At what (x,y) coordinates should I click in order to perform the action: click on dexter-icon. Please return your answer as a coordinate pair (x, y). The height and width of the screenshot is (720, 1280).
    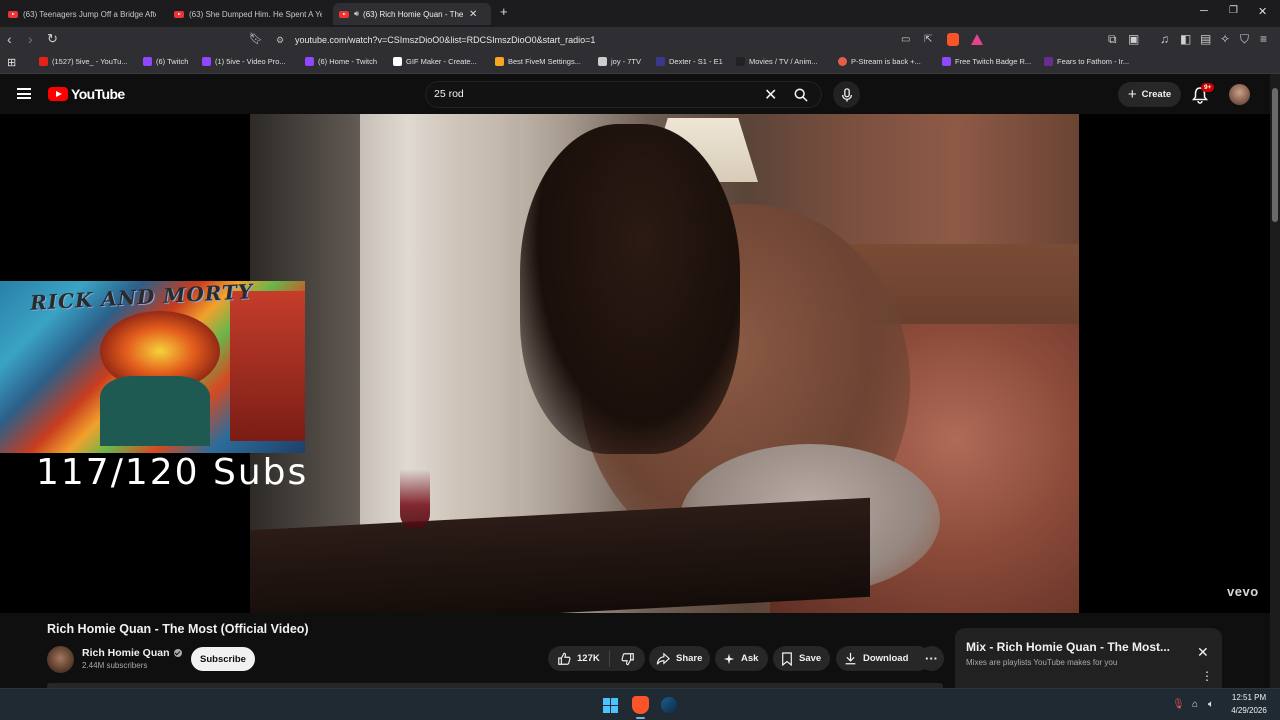
    Looking at the image, I should click on (660, 61).